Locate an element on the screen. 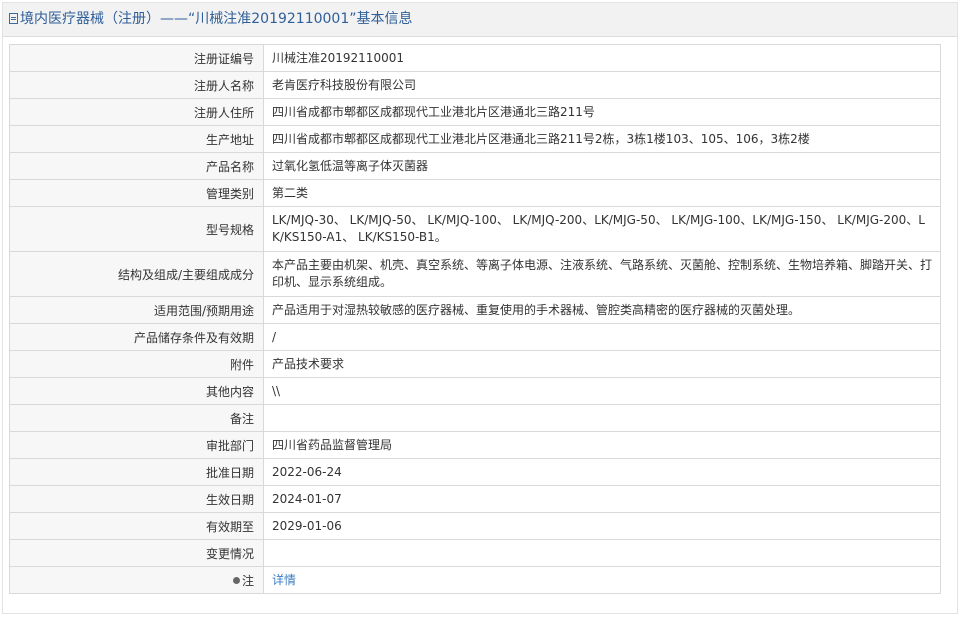 The image size is (962, 618). row-label: 适用范围/预期用途 is located at coordinates (136, 310).